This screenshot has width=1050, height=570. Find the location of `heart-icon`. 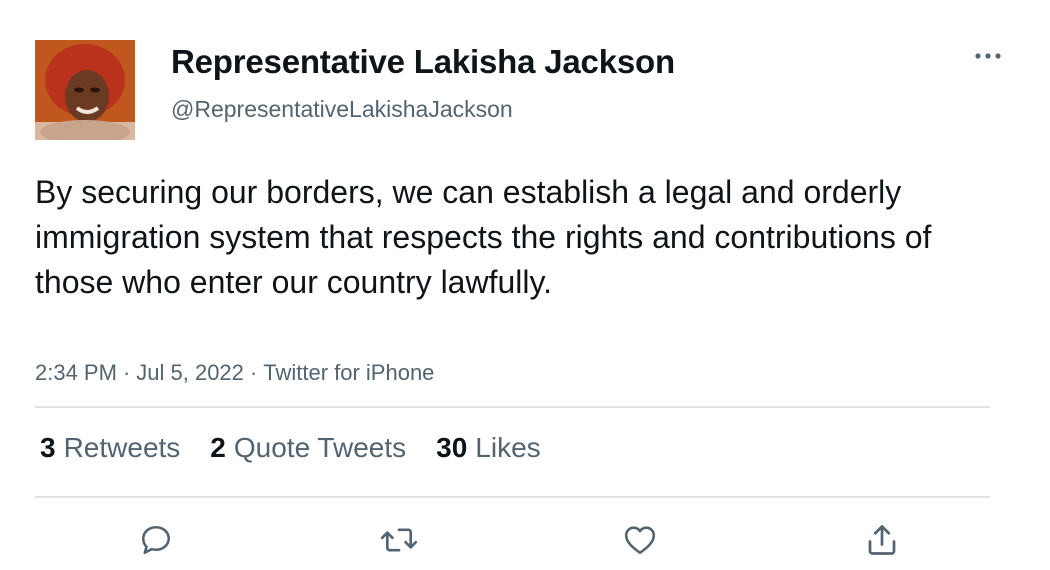

heart-icon is located at coordinates (640, 540).